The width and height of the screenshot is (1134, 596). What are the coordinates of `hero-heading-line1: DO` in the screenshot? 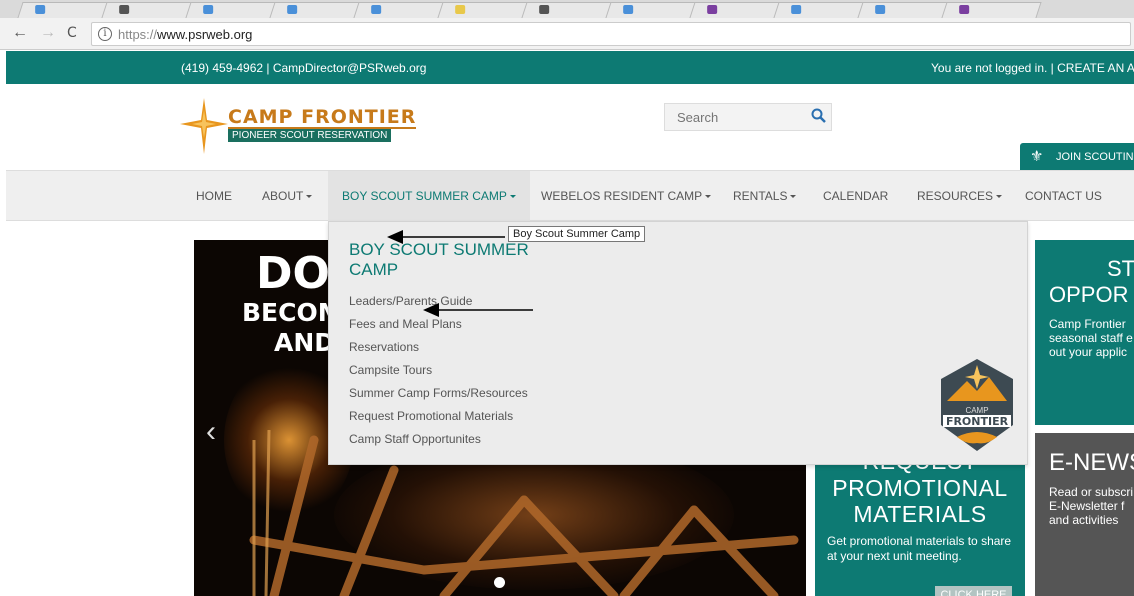 It's located at (293, 273).